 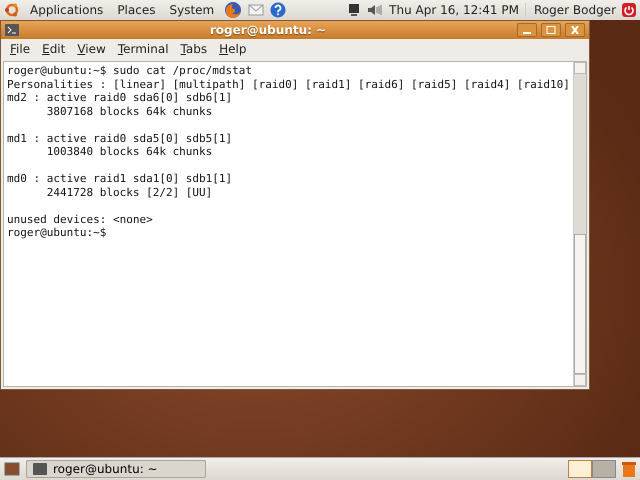 What do you see at coordinates (194, 49) in the screenshot?
I see `menu-item: Tabs` at bounding box center [194, 49].